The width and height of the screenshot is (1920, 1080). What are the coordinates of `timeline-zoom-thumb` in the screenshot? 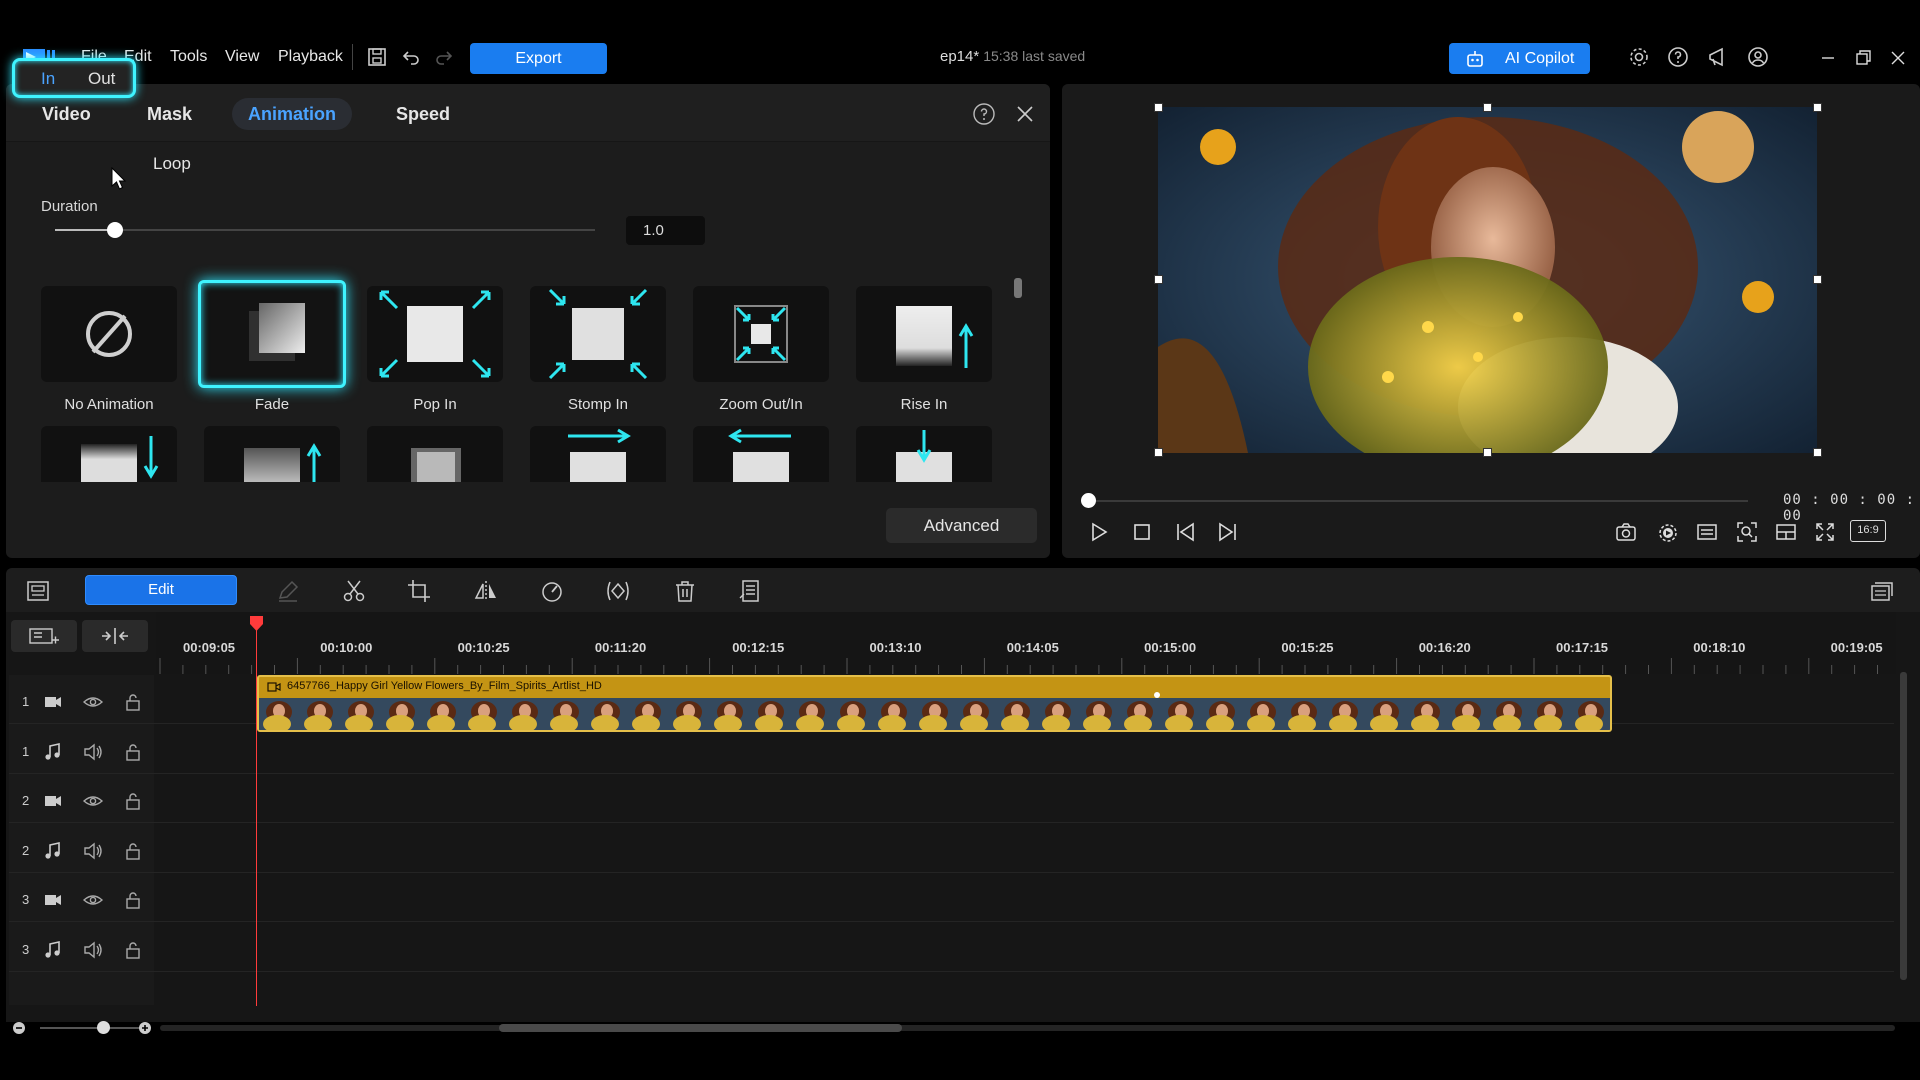 It's located at (103, 1027).